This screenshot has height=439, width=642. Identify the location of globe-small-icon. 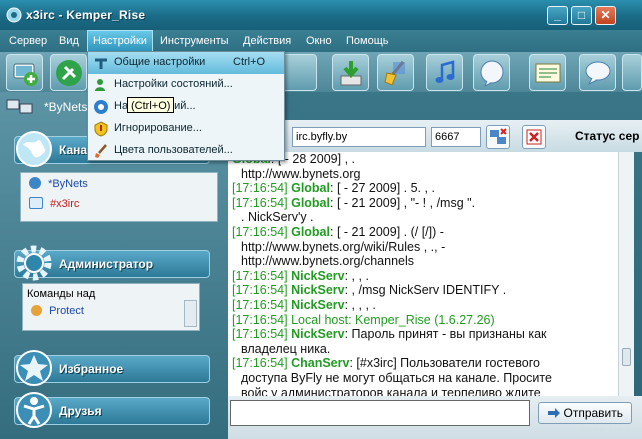
(35, 183).